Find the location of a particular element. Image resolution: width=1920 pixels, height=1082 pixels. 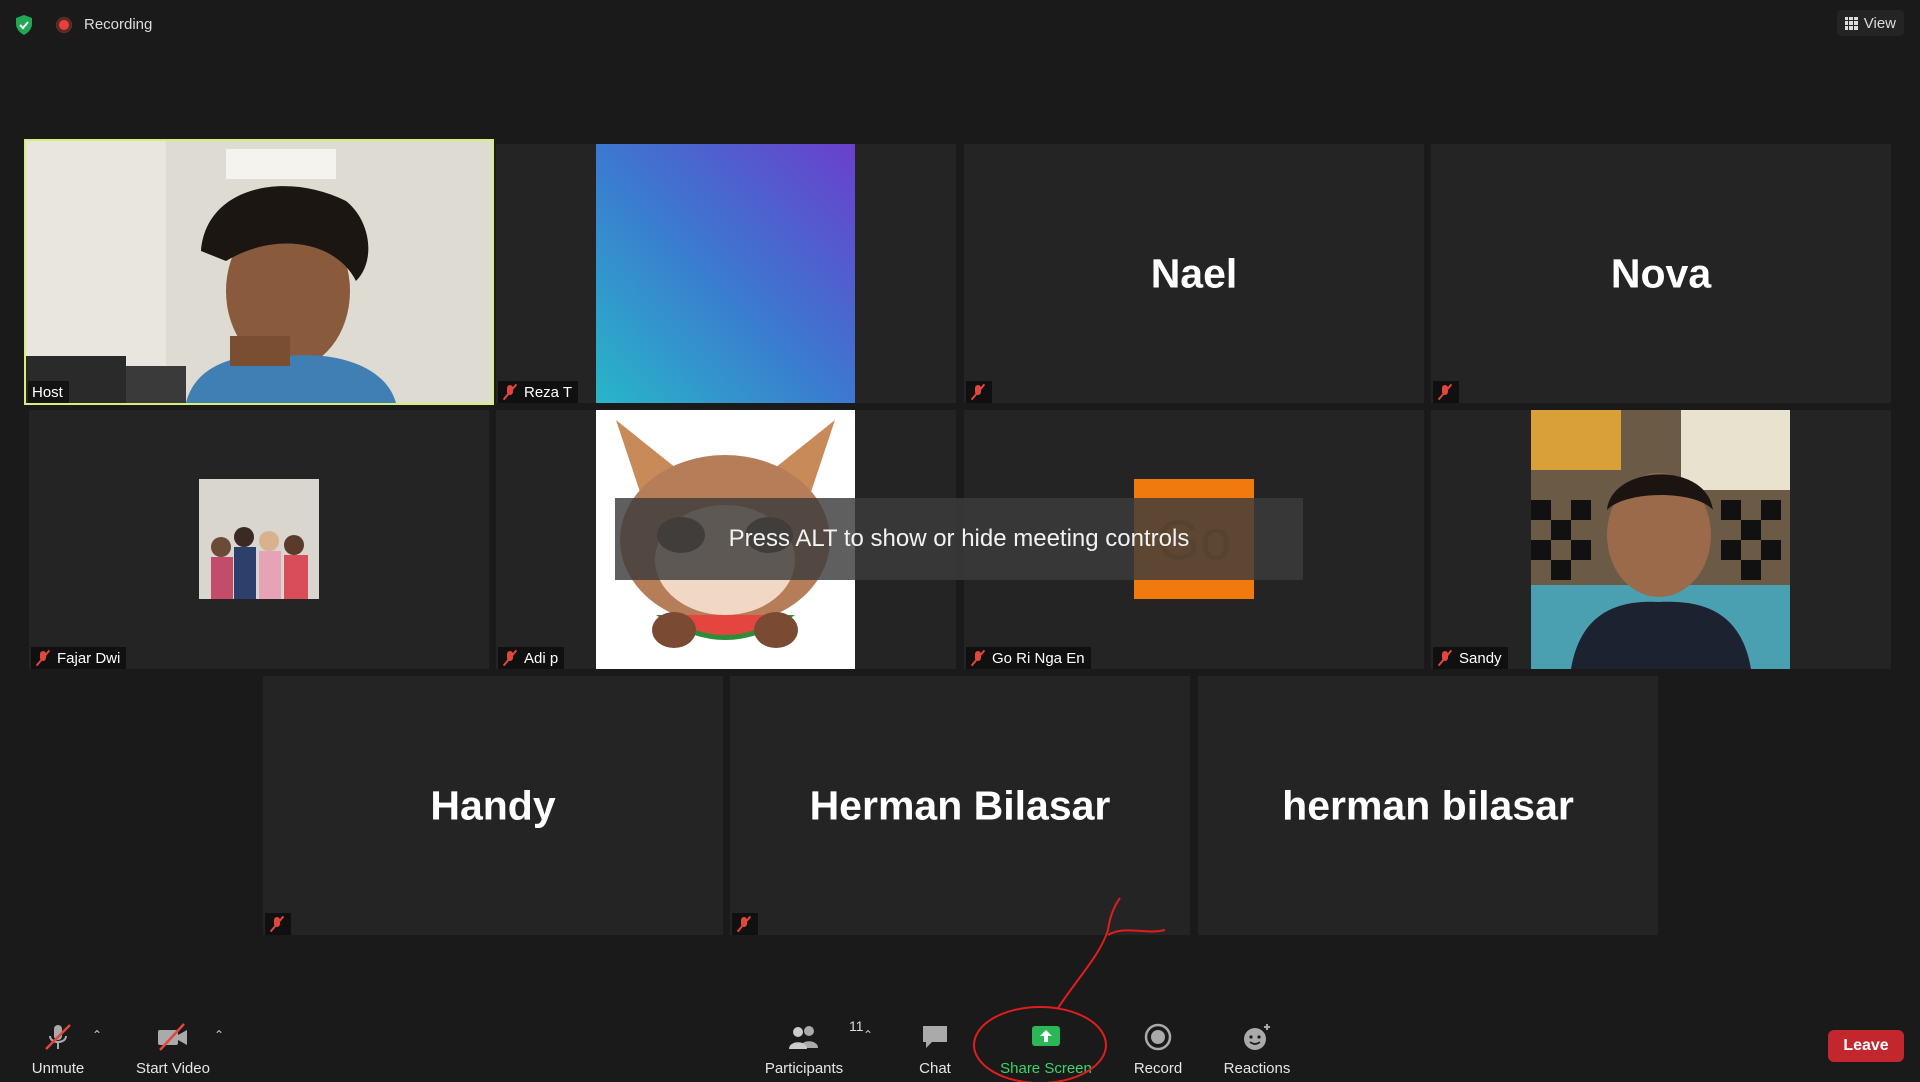

tile-label-fajar: Fajar Dwi is located at coordinates (79, 658).